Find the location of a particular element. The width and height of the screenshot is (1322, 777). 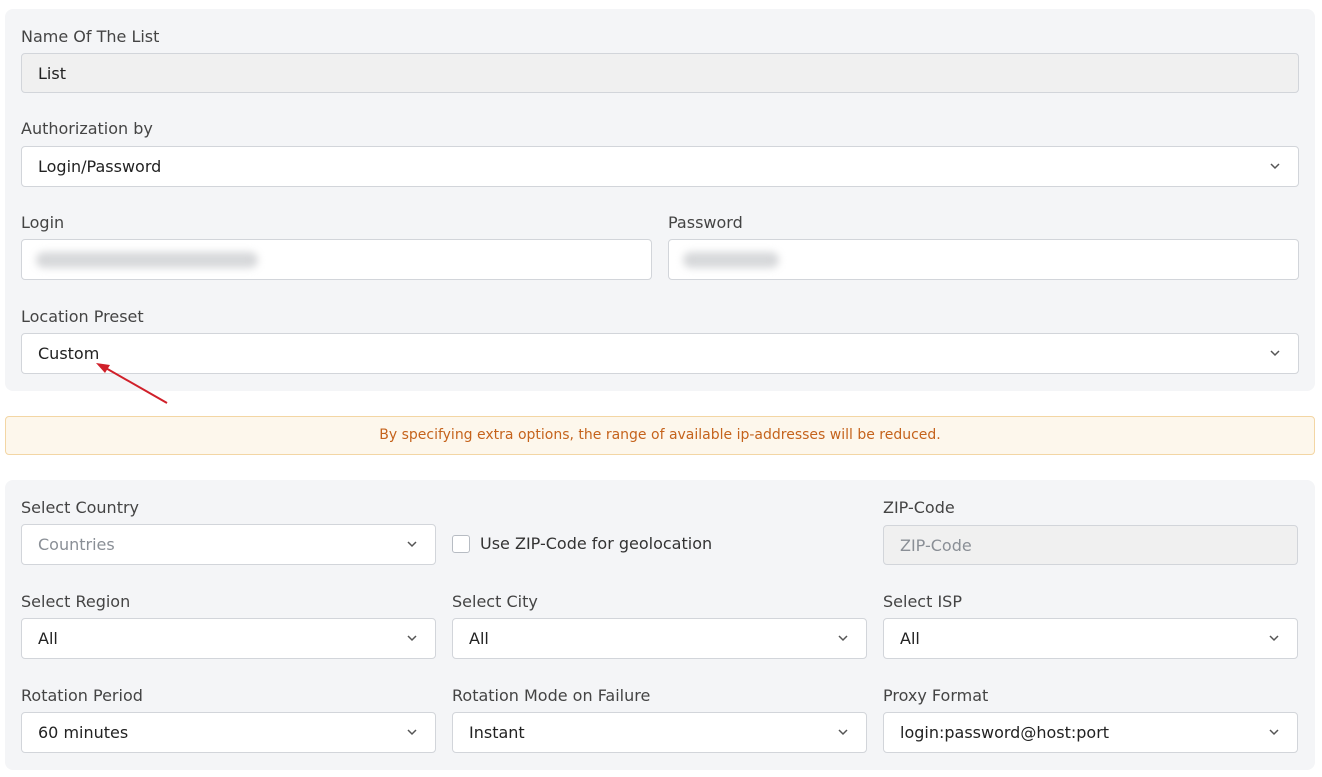

zip-input: ZIP-Code is located at coordinates (1090, 545).